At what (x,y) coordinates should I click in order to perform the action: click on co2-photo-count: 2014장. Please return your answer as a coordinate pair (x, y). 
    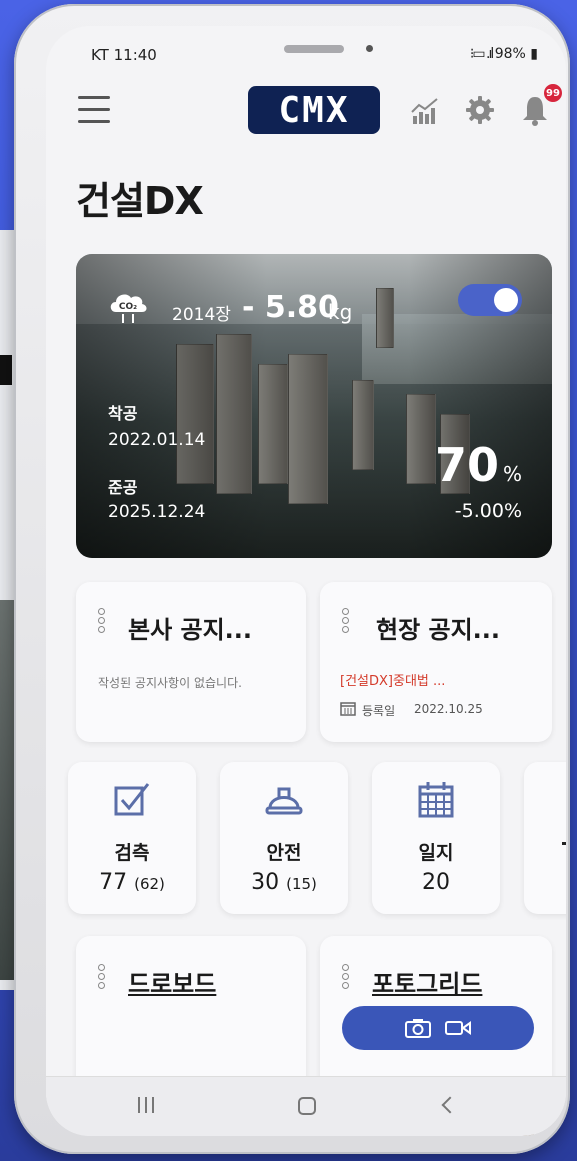
    Looking at the image, I should click on (201, 315).